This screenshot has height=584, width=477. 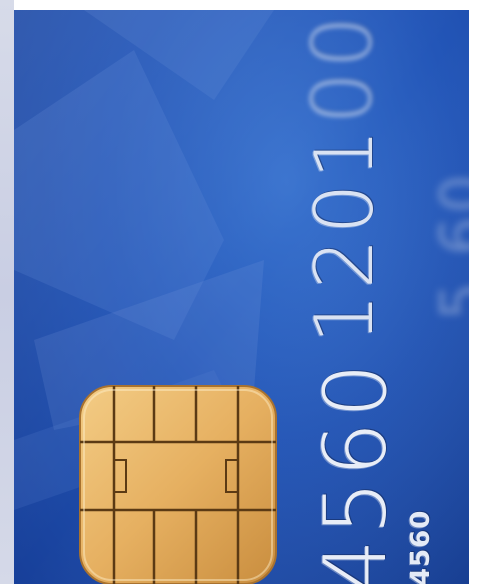 What do you see at coordinates (448, 245) in the screenshot?
I see `blurred-card-text: 5 60` at bounding box center [448, 245].